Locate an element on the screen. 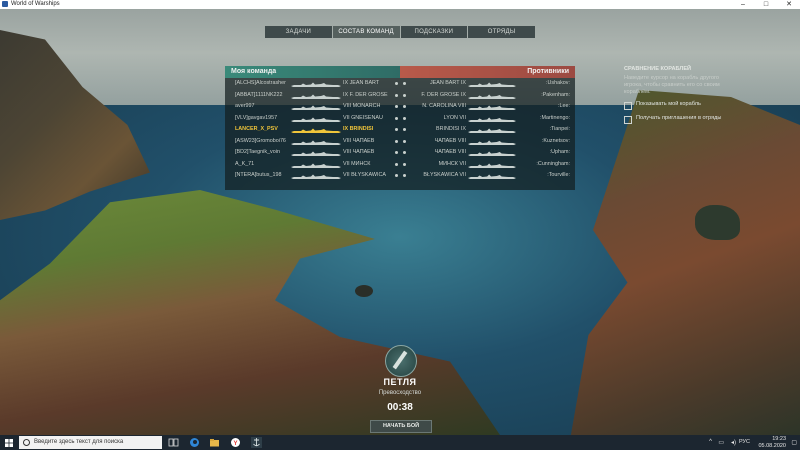 The width and height of the screenshot is (800, 450). tab-hints: ПОДСКАЗКИ is located at coordinates (434, 32).